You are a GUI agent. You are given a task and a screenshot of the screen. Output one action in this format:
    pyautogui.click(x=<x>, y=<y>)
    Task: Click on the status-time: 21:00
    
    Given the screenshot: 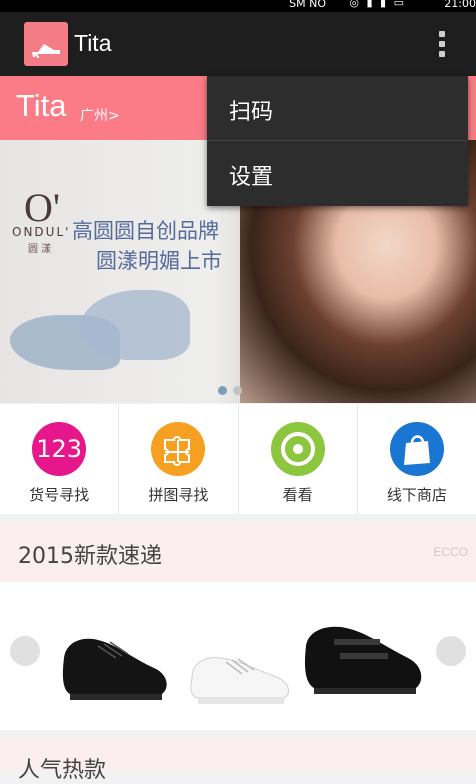 What is the action you would take?
    pyautogui.click(x=460, y=5)
    